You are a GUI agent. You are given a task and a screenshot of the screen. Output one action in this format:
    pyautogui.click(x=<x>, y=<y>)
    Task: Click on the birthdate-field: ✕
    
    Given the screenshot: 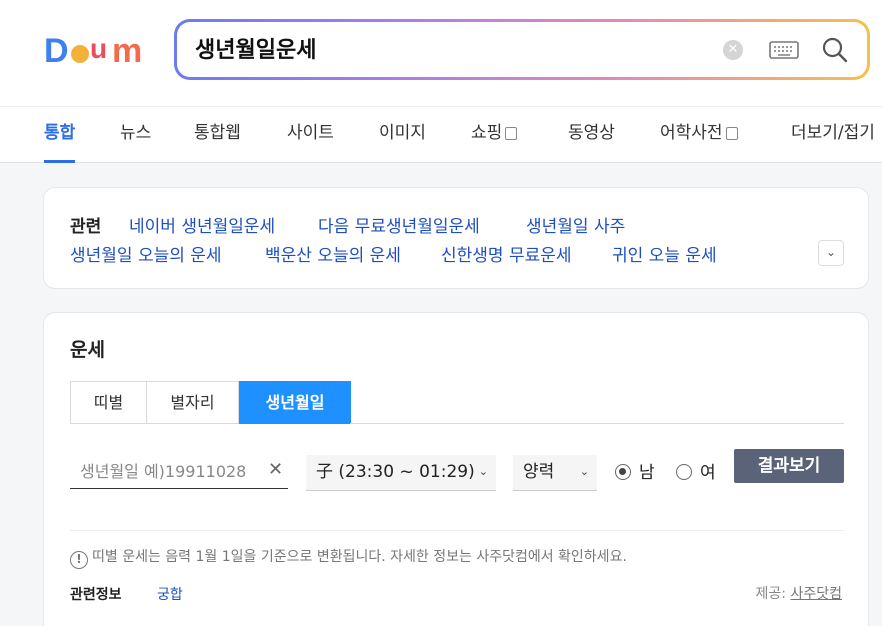 What is the action you would take?
    pyautogui.click(x=179, y=472)
    